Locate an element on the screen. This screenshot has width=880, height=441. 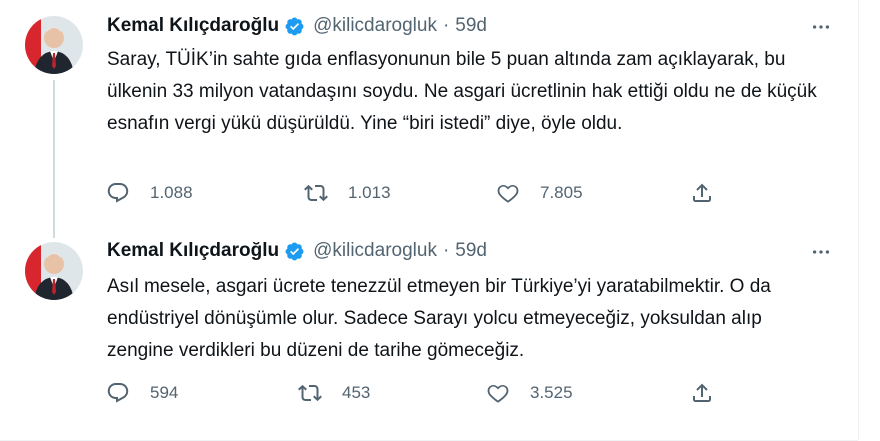
like-count: 3.525 is located at coordinates (551, 392).